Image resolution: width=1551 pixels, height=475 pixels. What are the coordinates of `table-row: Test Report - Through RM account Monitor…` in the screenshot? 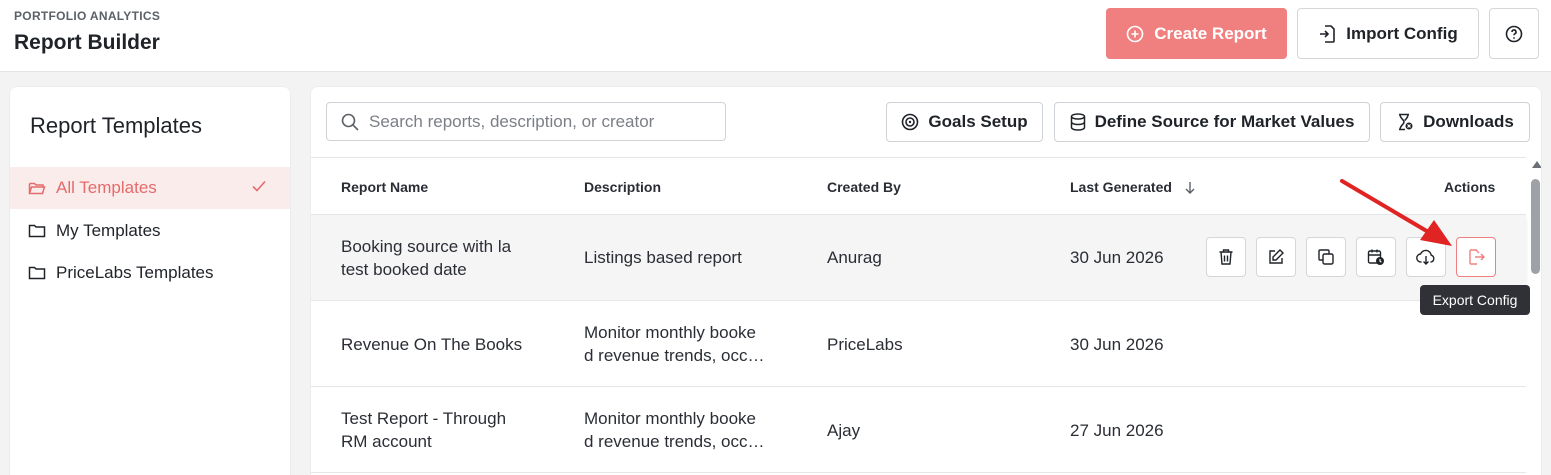 It's located at (918, 430).